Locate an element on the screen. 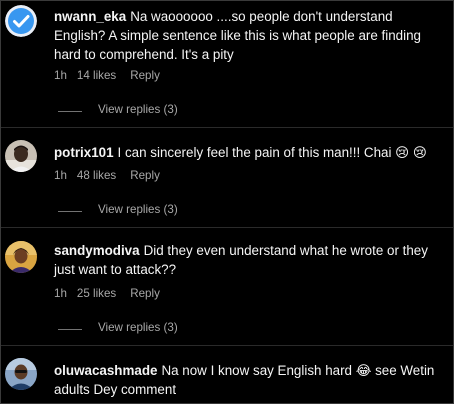 This screenshot has width=454, height=404. comment-username: oluwacashmade is located at coordinates (105, 370).